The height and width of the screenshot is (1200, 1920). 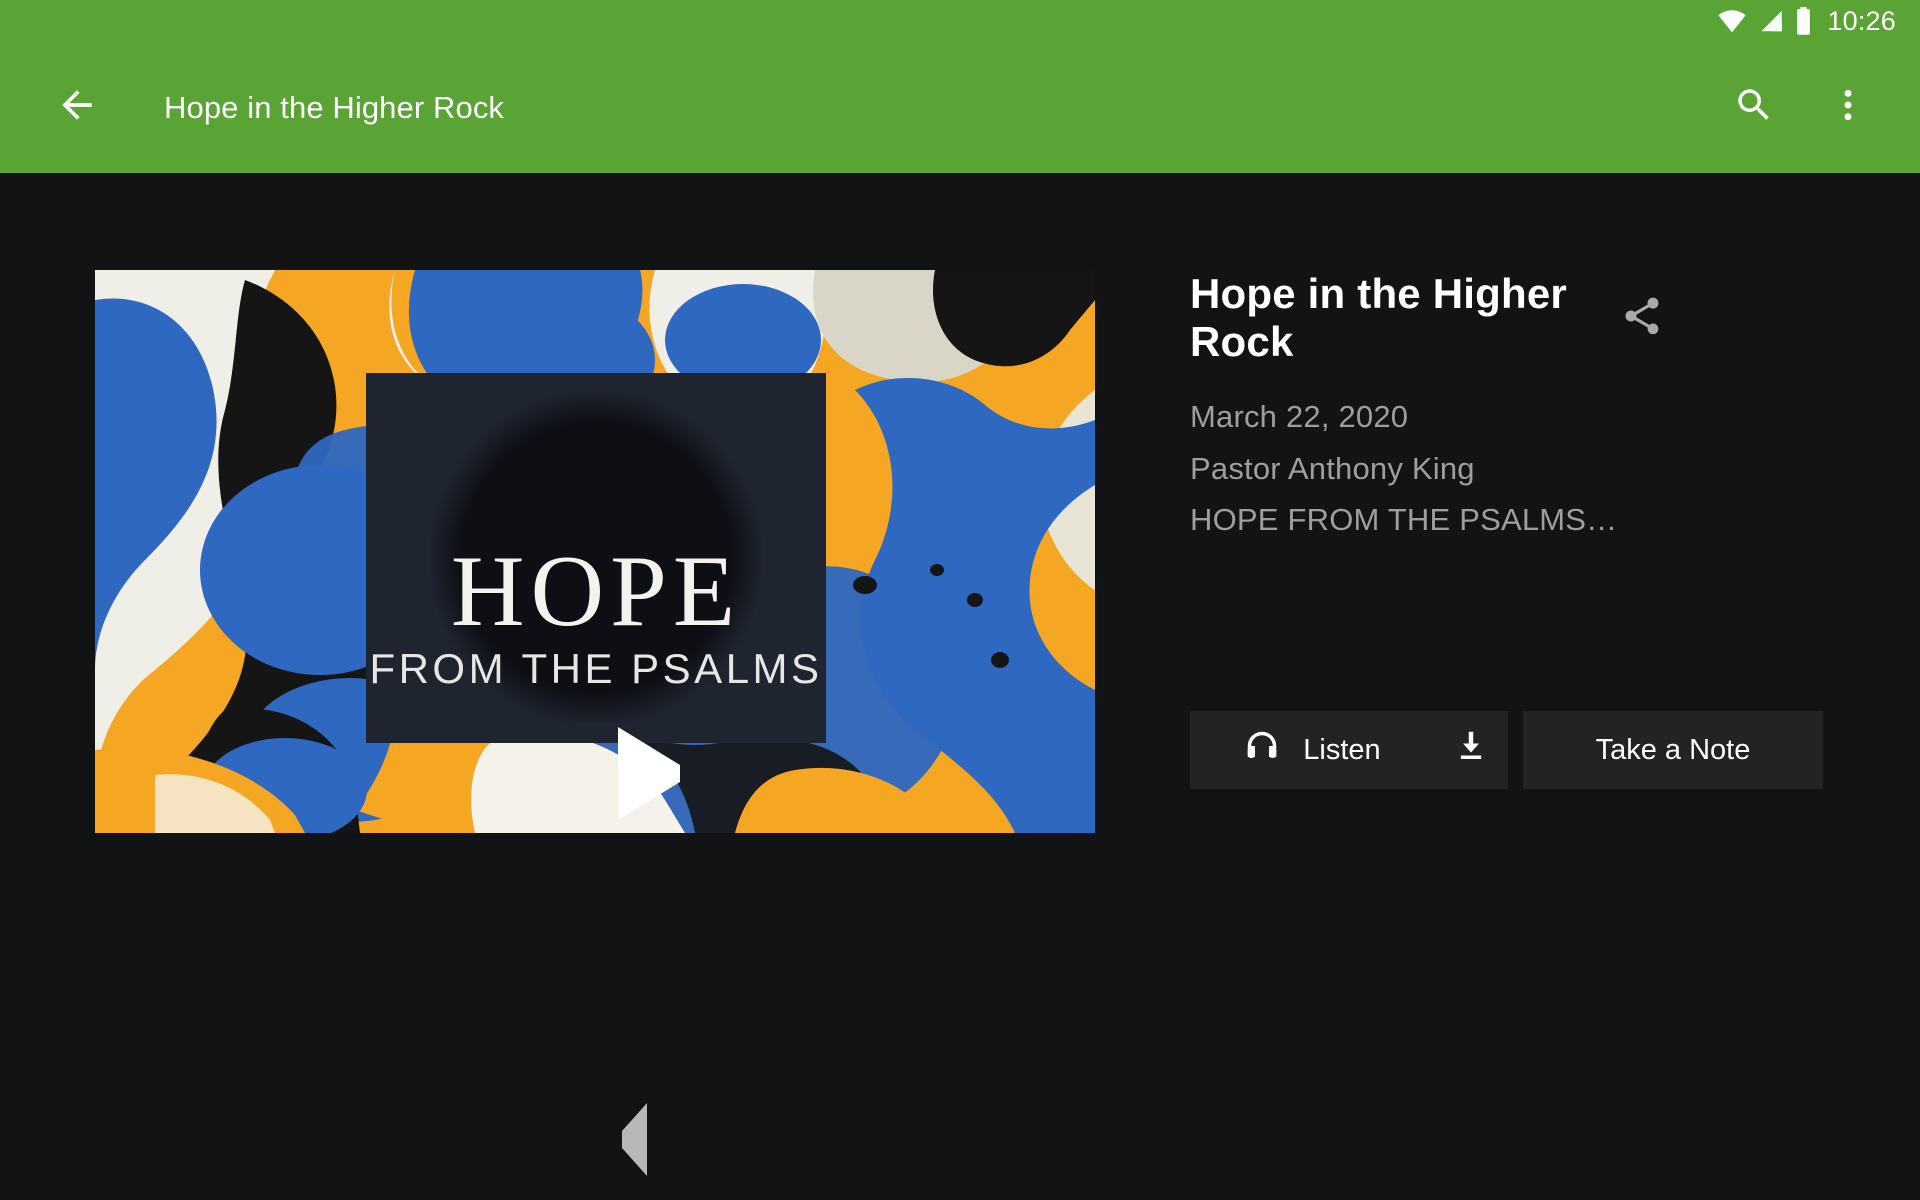 What do you see at coordinates (960, 107) in the screenshot?
I see `app-bar: Hope in the Higher Rock` at bounding box center [960, 107].